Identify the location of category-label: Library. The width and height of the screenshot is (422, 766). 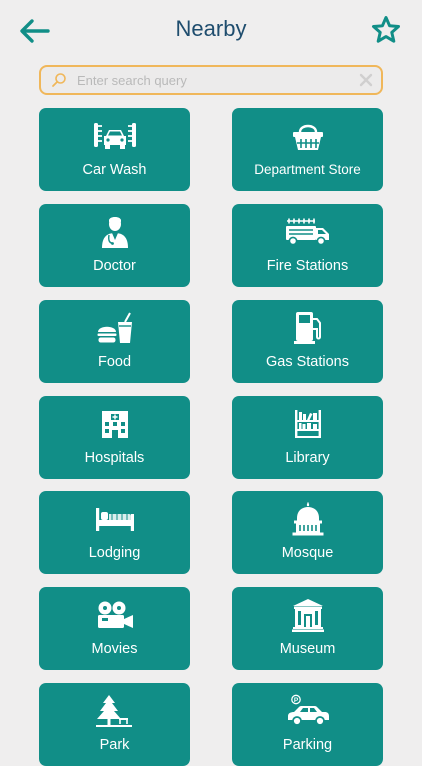
(307, 458).